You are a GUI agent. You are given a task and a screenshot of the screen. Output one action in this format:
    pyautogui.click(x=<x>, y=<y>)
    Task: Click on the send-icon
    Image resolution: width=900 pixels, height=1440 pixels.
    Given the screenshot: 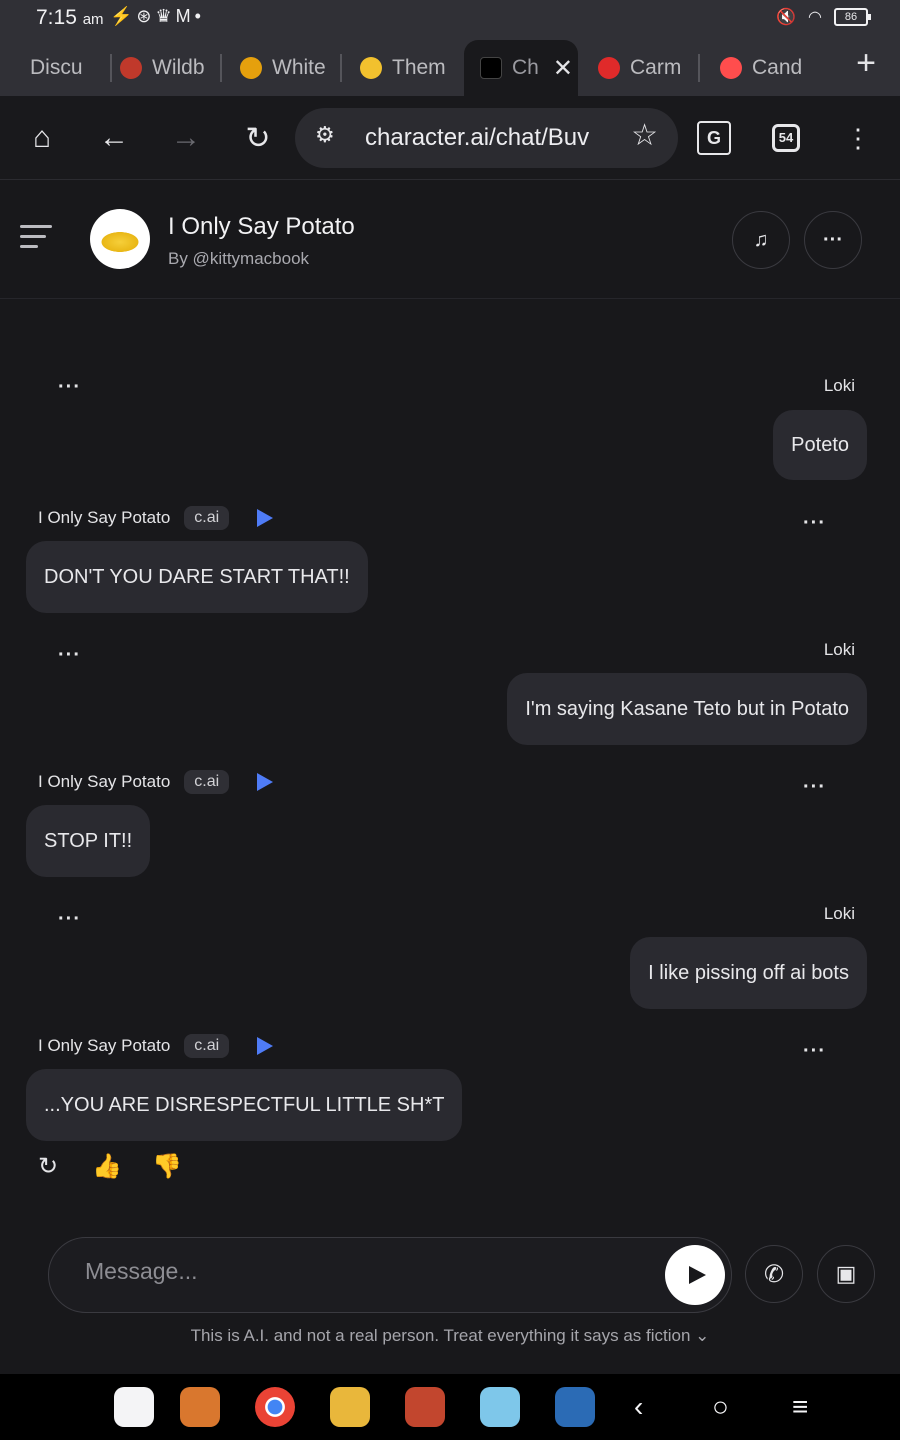 What is the action you would take?
    pyautogui.click(x=697, y=1275)
    